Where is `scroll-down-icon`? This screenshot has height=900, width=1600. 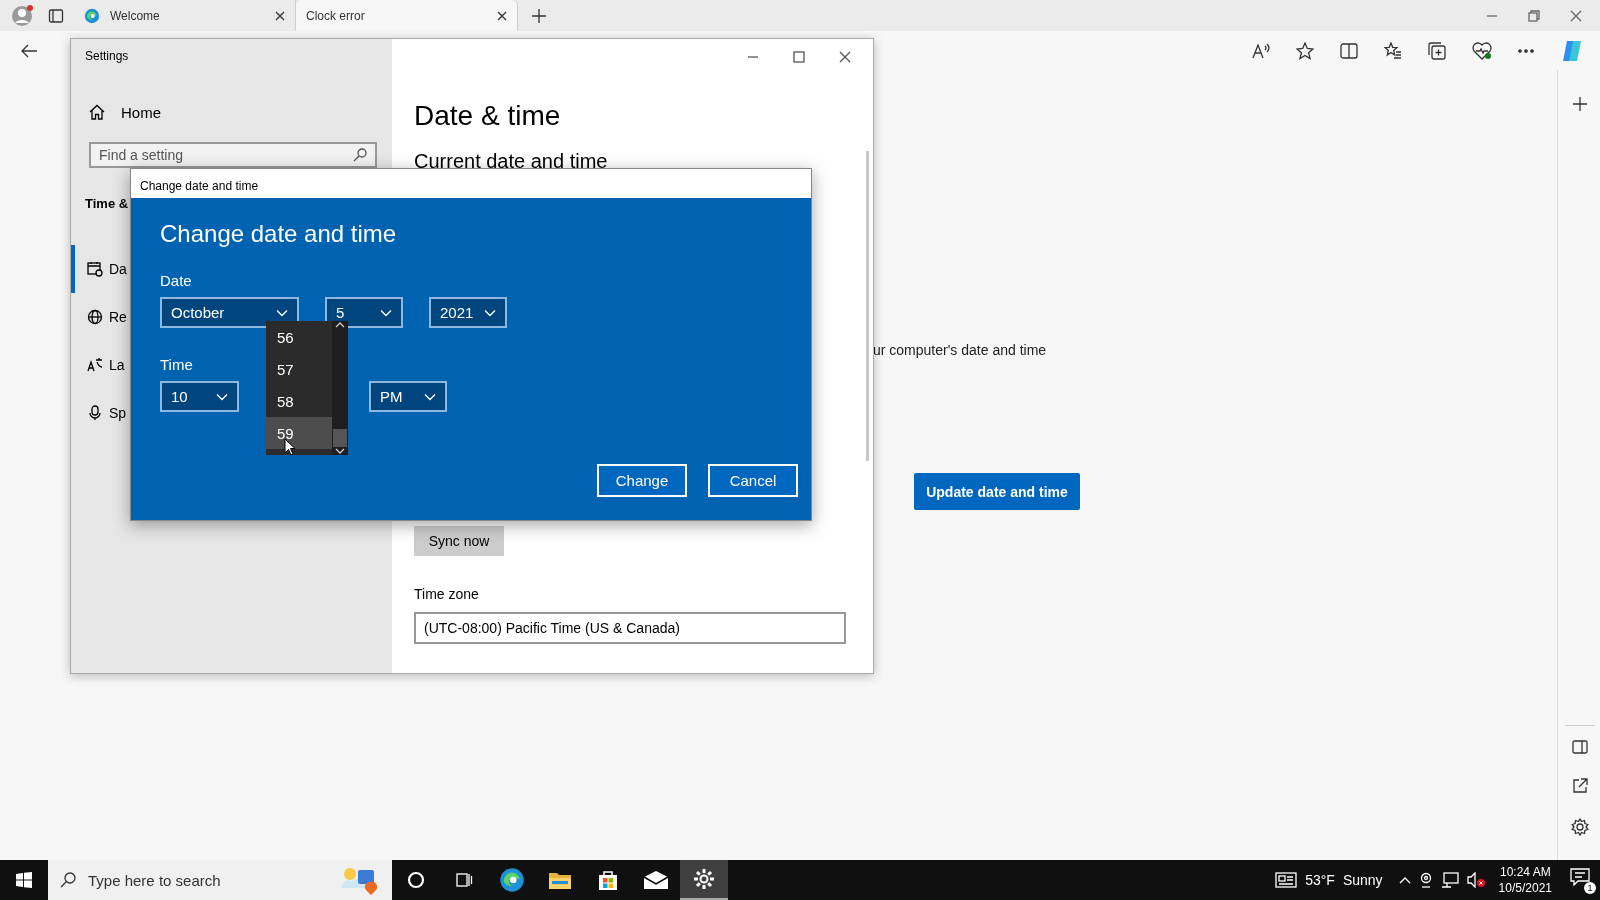 scroll-down-icon is located at coordinates (340, 451).